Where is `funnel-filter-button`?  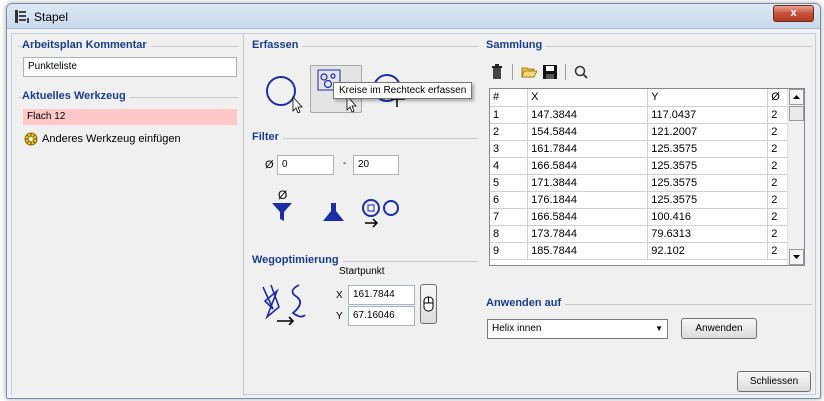 funnel-filter-button is located at coordinates (333, 211).